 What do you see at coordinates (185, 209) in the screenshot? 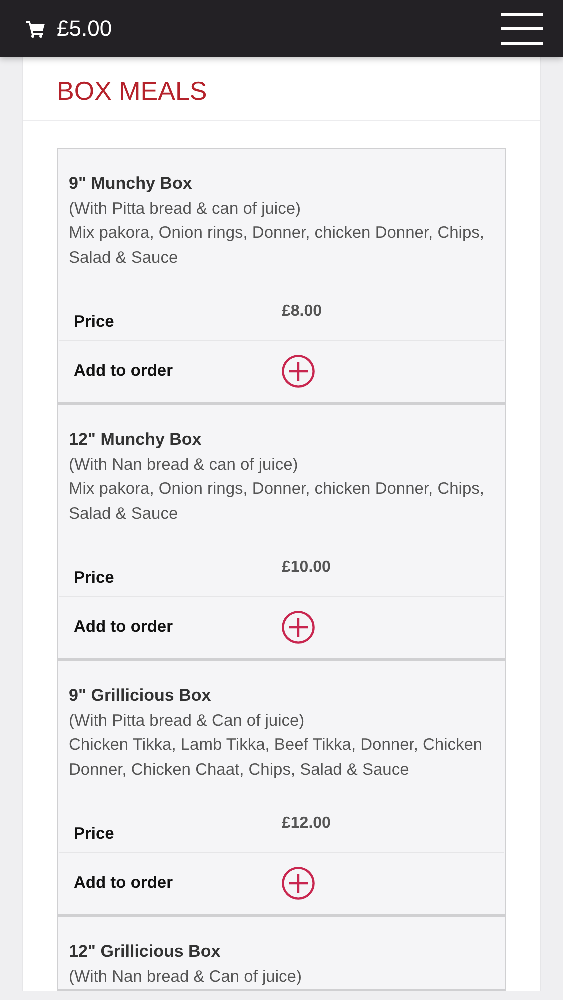
I see `item-subtitle: (With Pitta bread & can of juice)` at bounding box center [185, 209].